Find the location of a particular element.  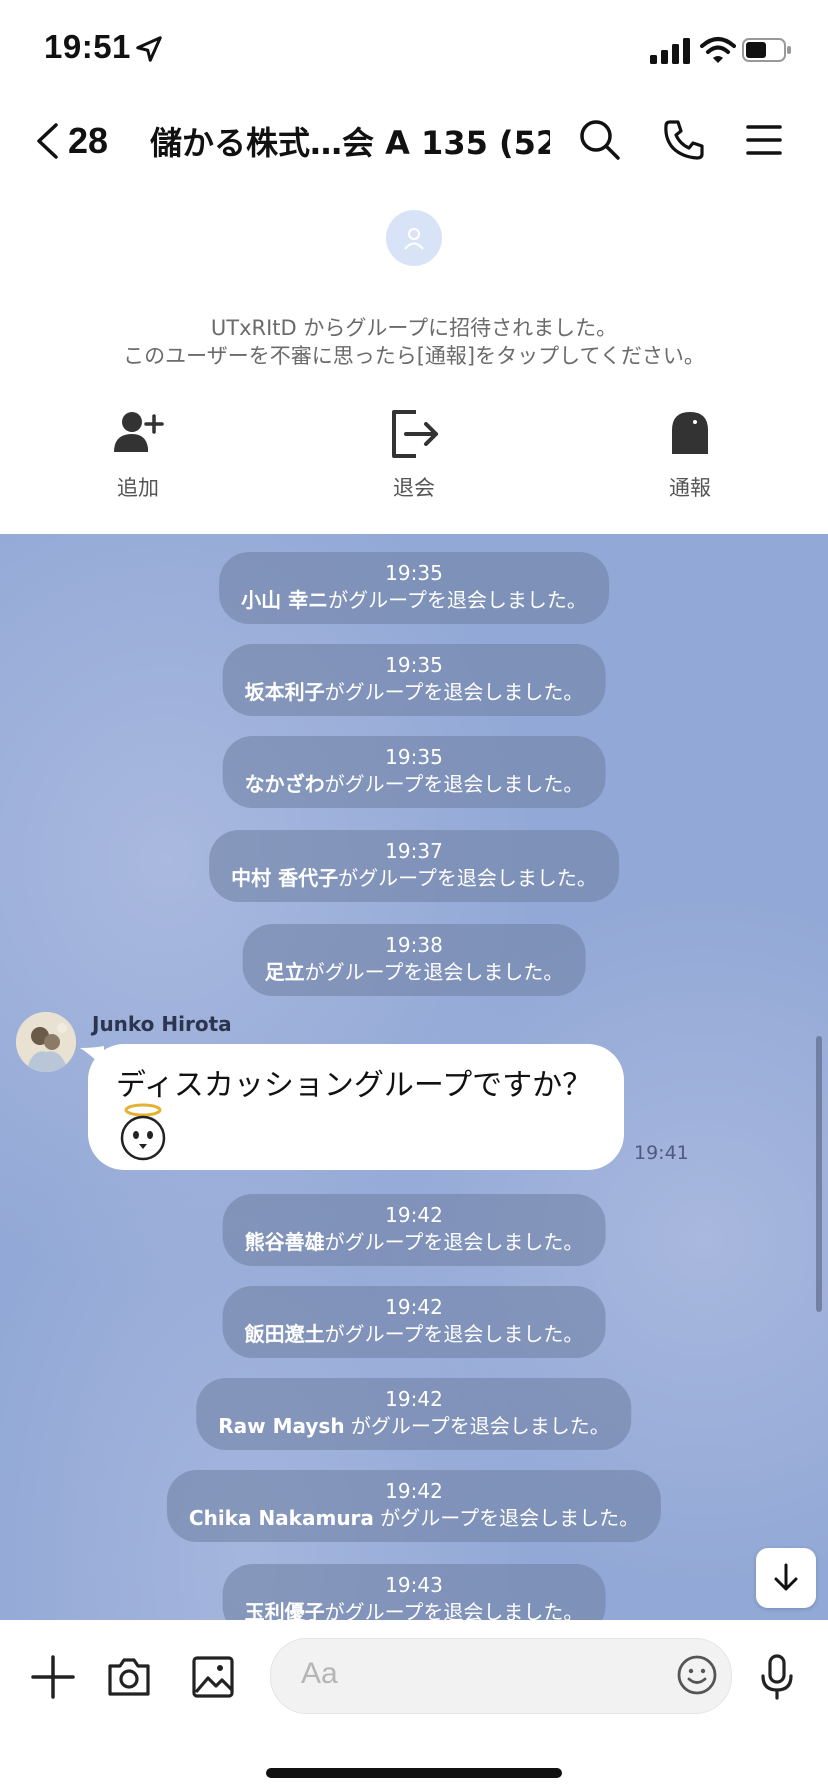

battery-icon is located at coordinates (766, 50).